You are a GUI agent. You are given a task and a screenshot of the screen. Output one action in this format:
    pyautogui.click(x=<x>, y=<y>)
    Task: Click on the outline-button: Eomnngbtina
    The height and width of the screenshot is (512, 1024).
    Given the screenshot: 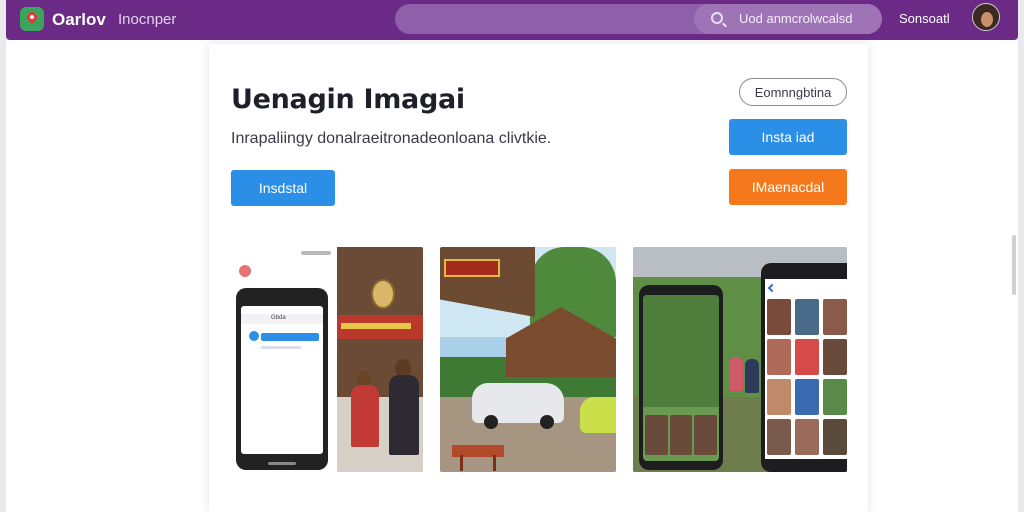 What is the action you would take?
    pyautogui.click(x=793, y=92)
    